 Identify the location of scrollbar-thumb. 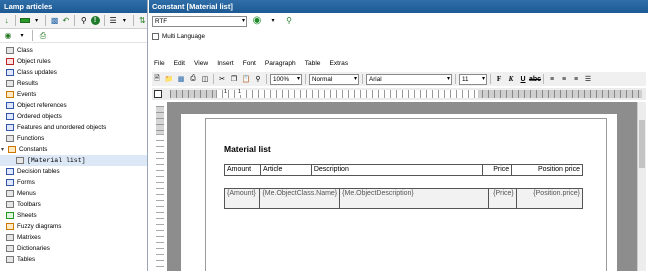
(642, 144).